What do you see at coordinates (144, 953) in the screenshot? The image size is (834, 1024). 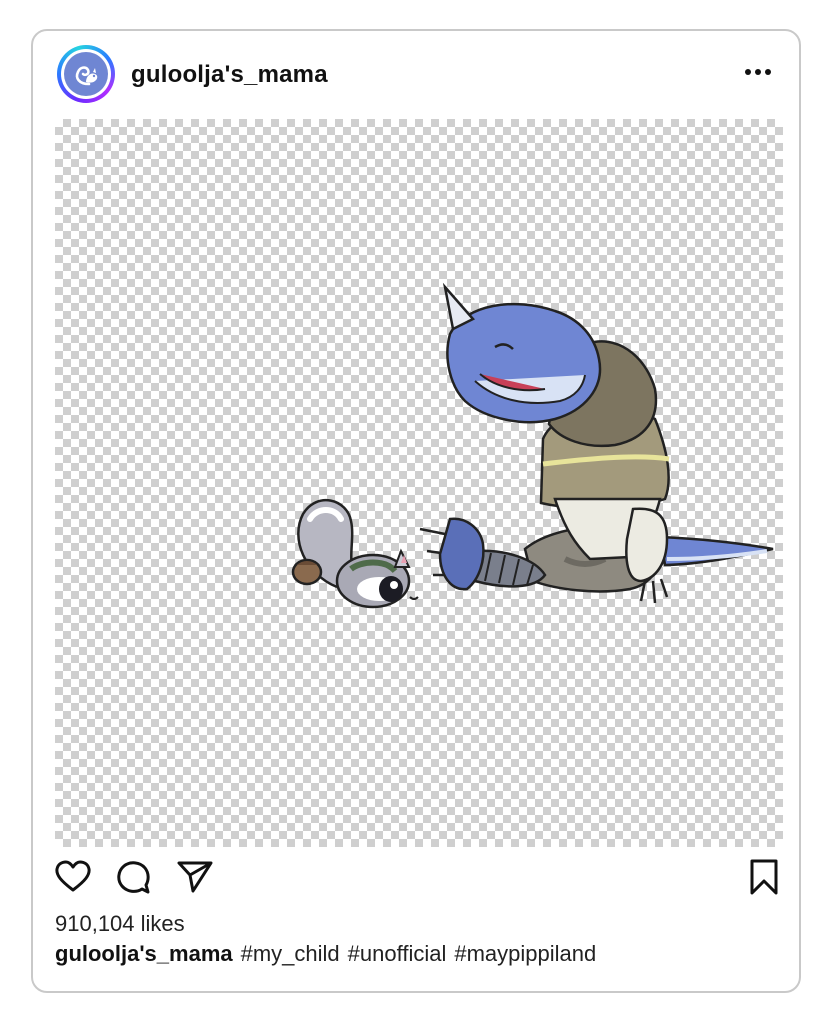 I see `caption-username: guloolja's_mama` at bounding box center [144, 953].